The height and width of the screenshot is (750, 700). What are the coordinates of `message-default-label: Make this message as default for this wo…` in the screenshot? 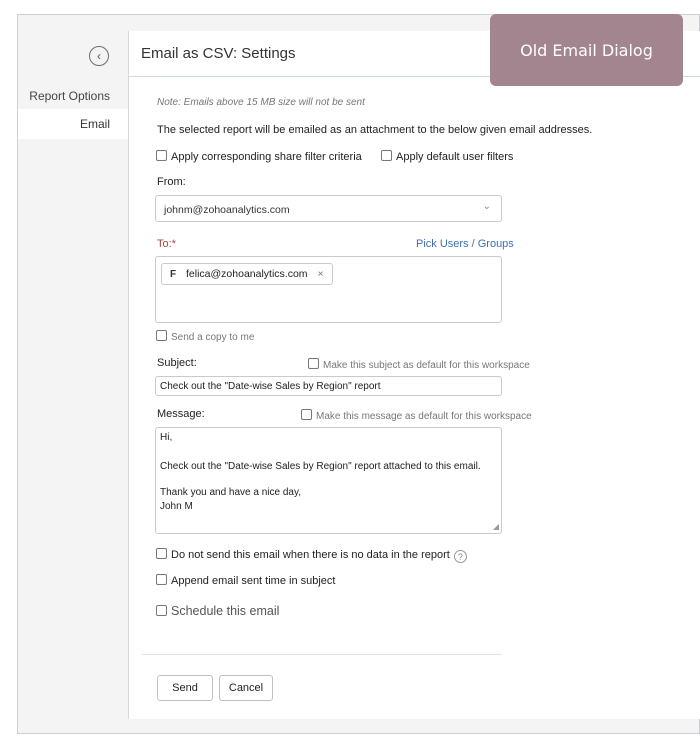 It's located at (424, 416).